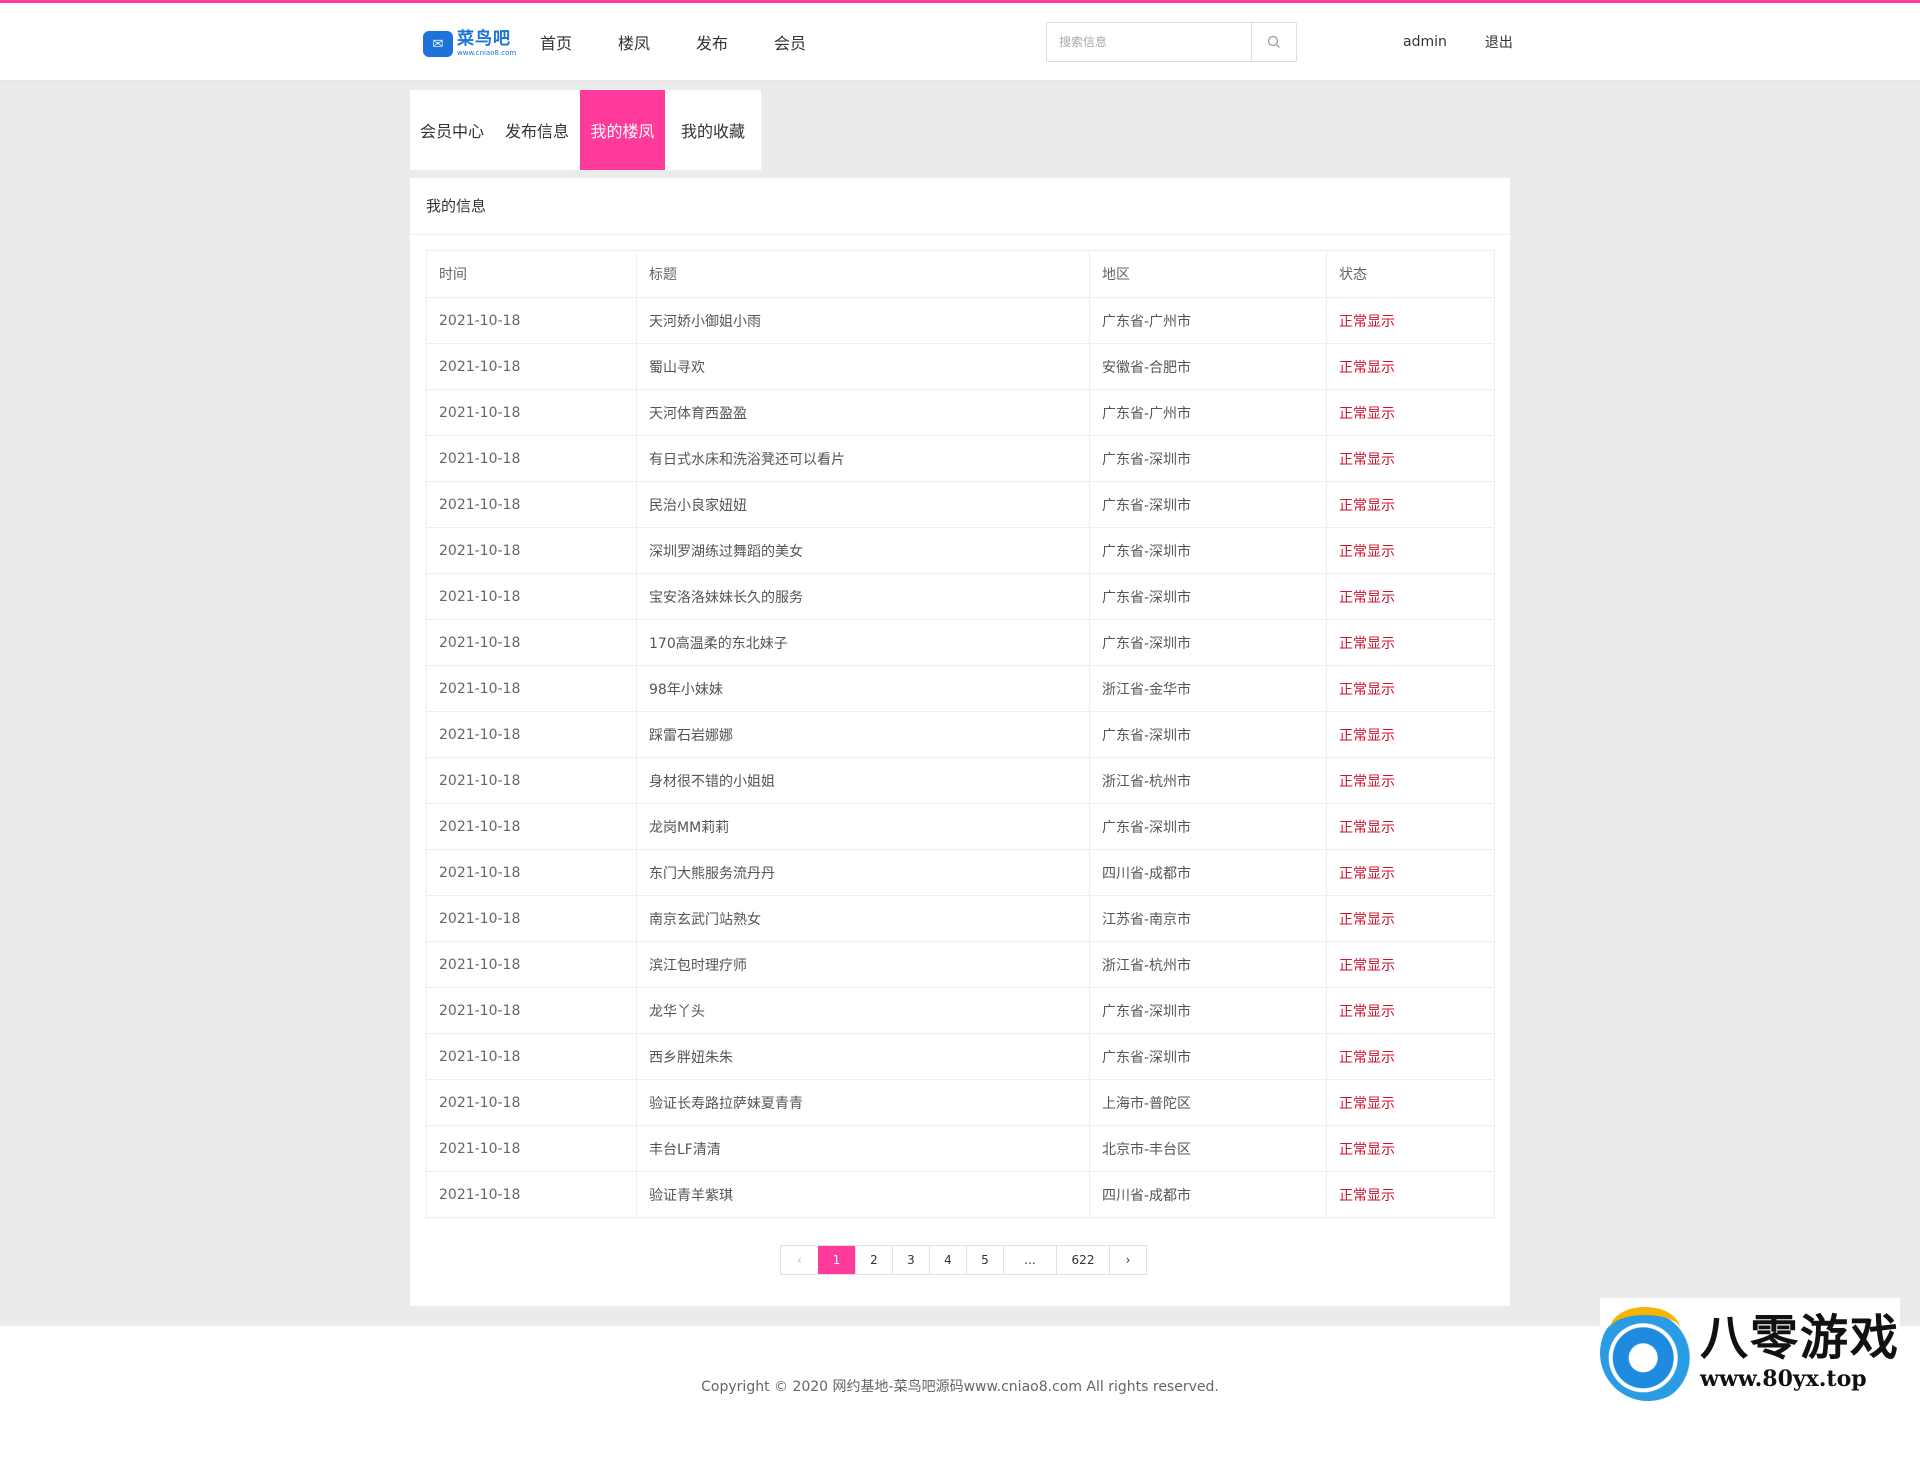 The image size is (1920, 1463). I want to click on page-3-button: 3, so click(910, 1260).